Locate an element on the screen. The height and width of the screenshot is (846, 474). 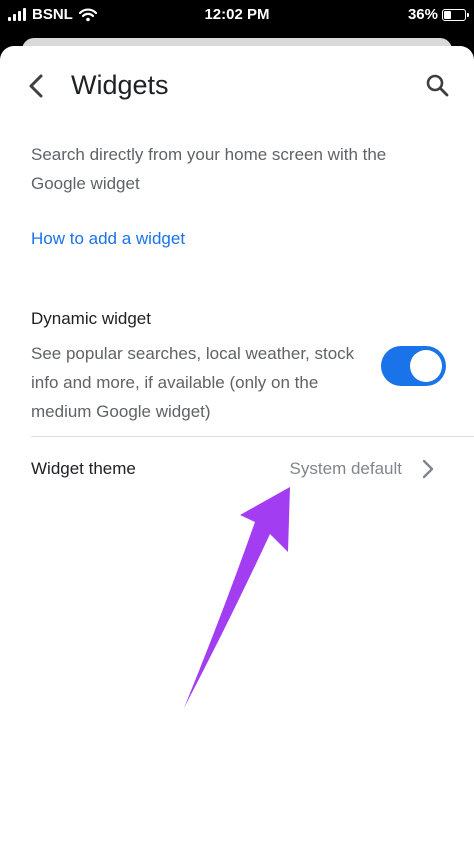
search-button is located at coordinates (438, 86).